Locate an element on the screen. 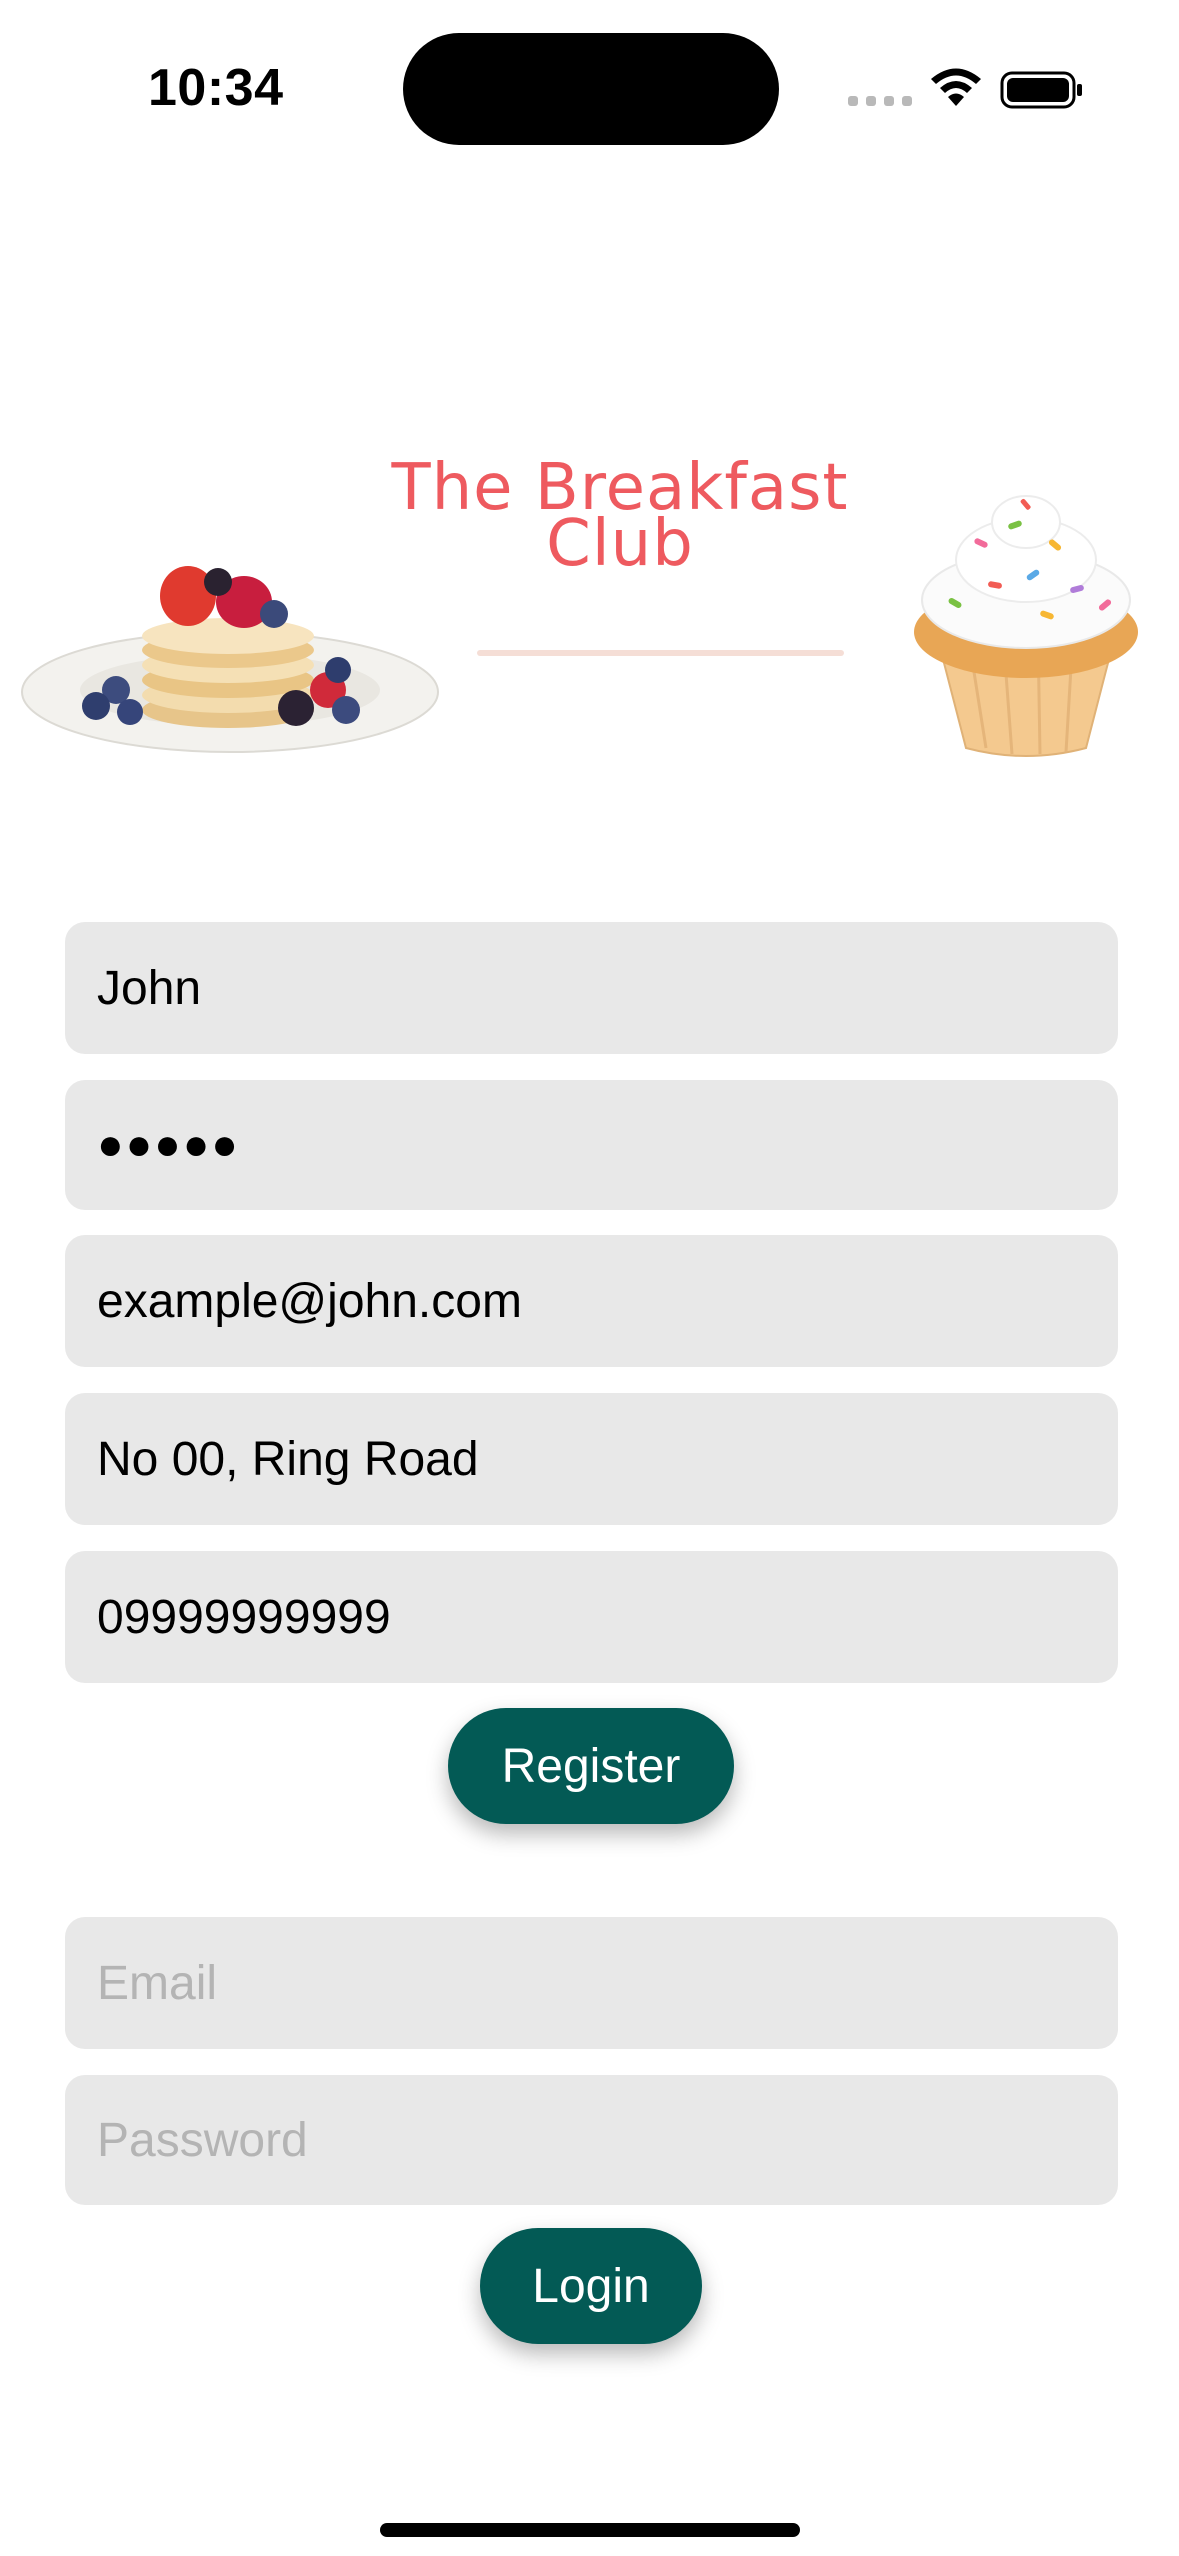 This screenshot has height=2556, width=1179. login-password-field: Password is located at coordinates (591, 2140).